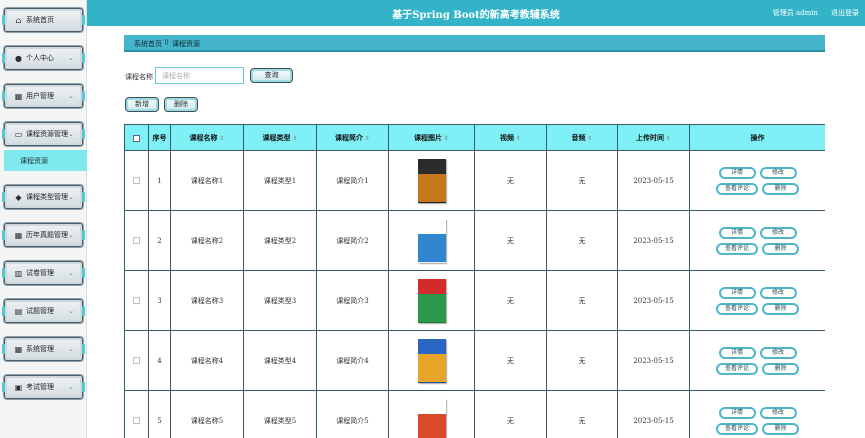 This screenshot has height=438, width=865. Describe the element at coordinates (203, 137) in the screenshot. I see `column-header-label: 课程名称` at that location.